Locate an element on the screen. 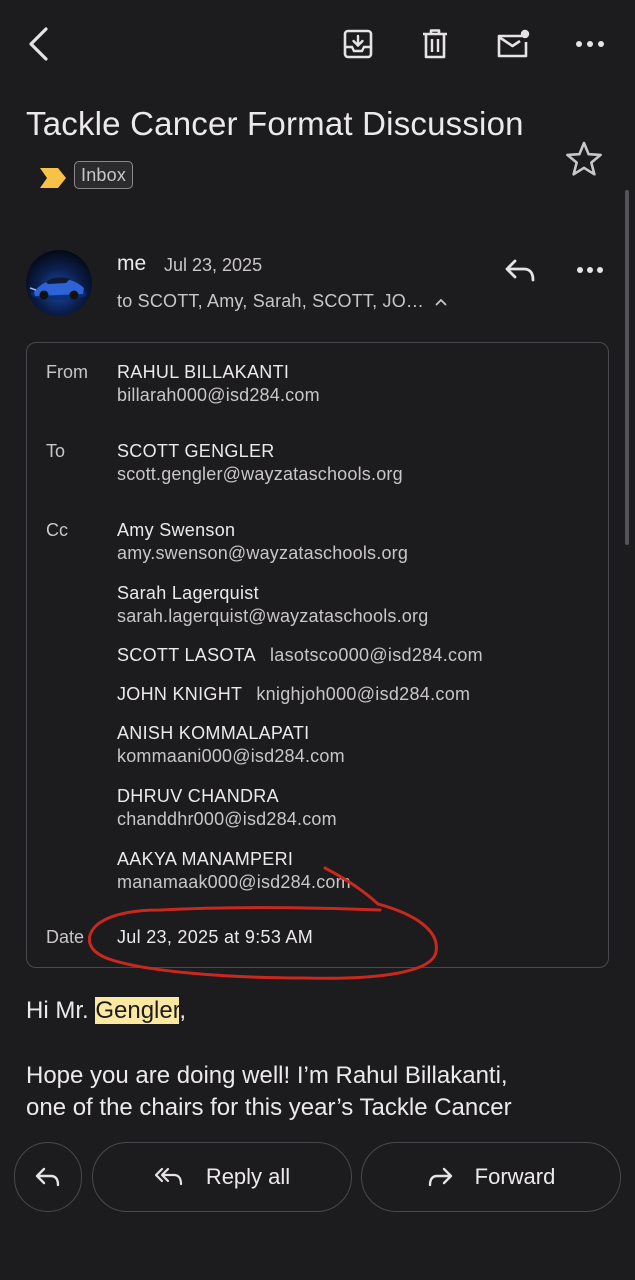 Image resolution: width=635 pixels, height=1280 pixels. reply-action-button is located at coordinates (48, 1177).